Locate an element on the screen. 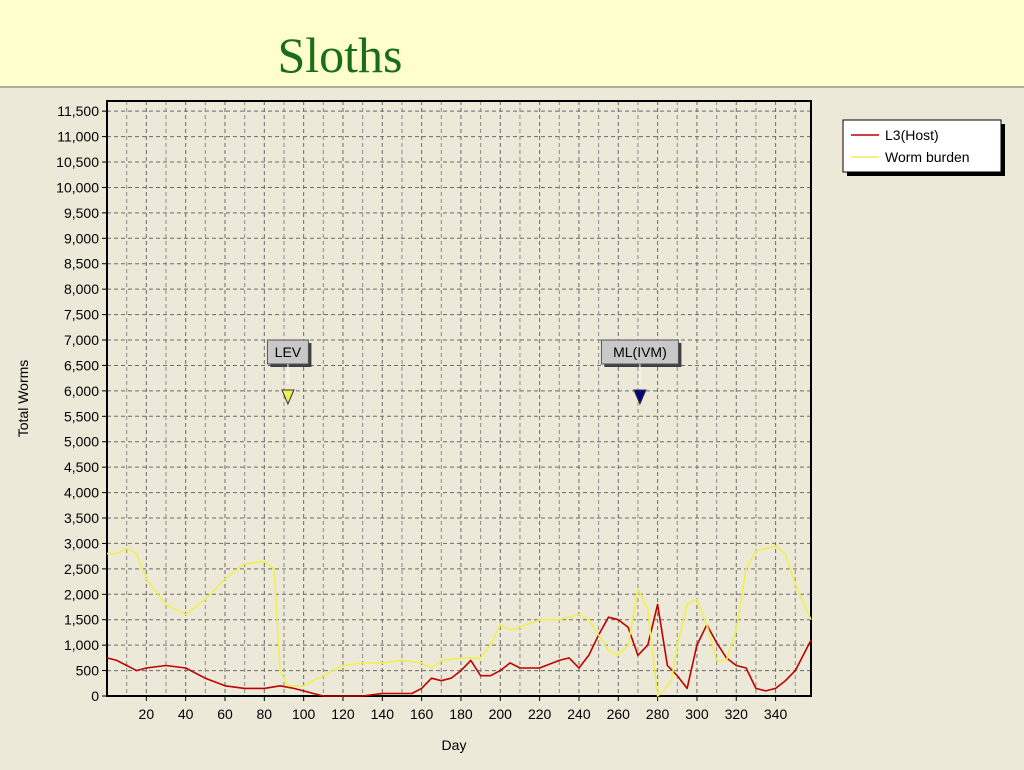 The height and width of the screenshot is (770, 1024). x-tick-label: 120 is located at coordinates (343, 714).